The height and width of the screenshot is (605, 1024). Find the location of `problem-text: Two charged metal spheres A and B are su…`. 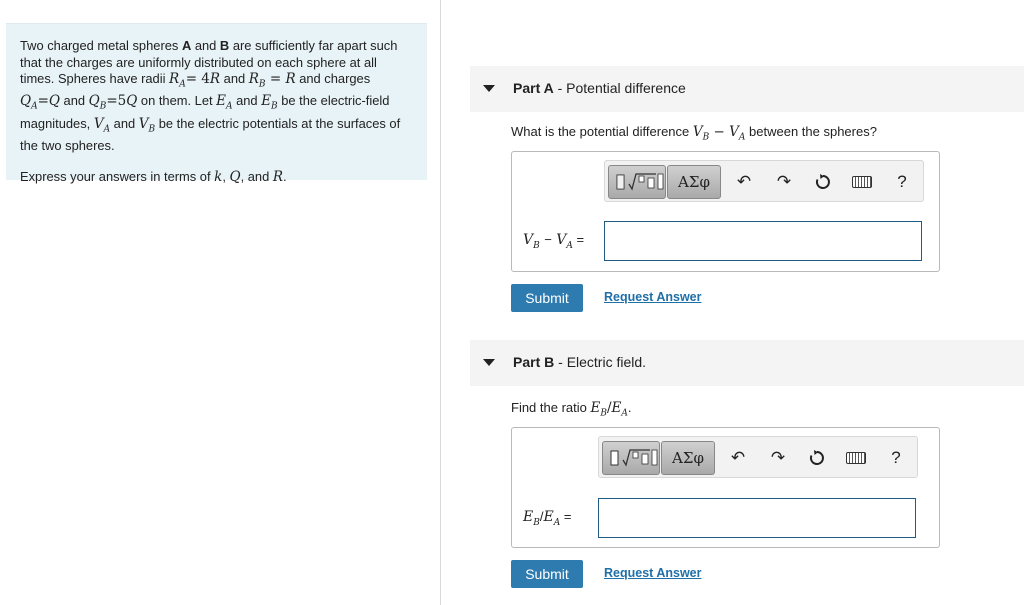

problem-text: Two charged metal spheres A and B are su… is located at coordinates (210, 96).